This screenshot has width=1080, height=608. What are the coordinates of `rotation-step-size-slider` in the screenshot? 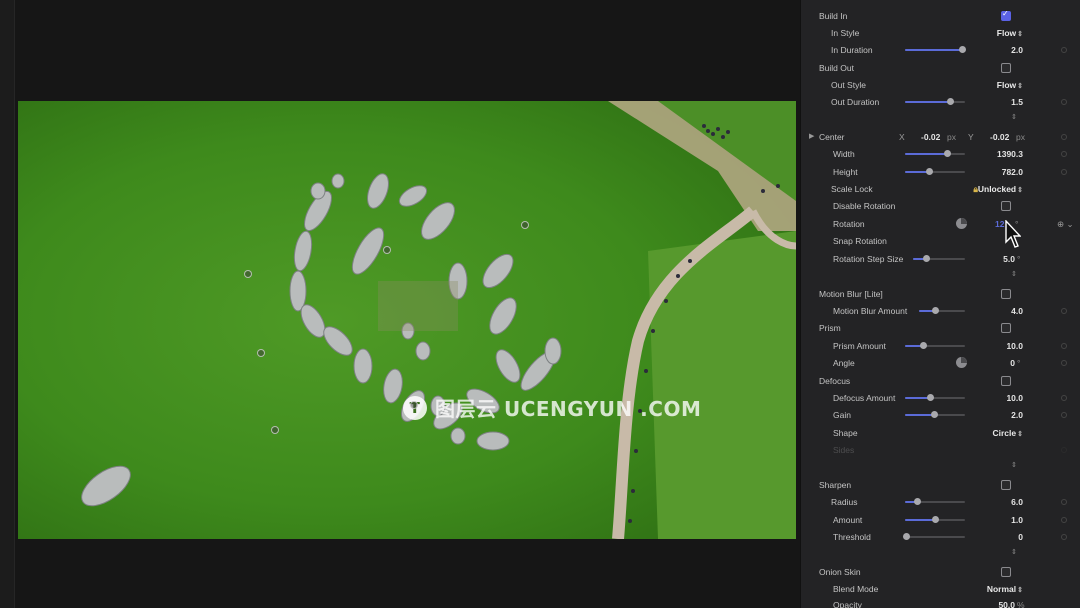 It's located at (939, 258).